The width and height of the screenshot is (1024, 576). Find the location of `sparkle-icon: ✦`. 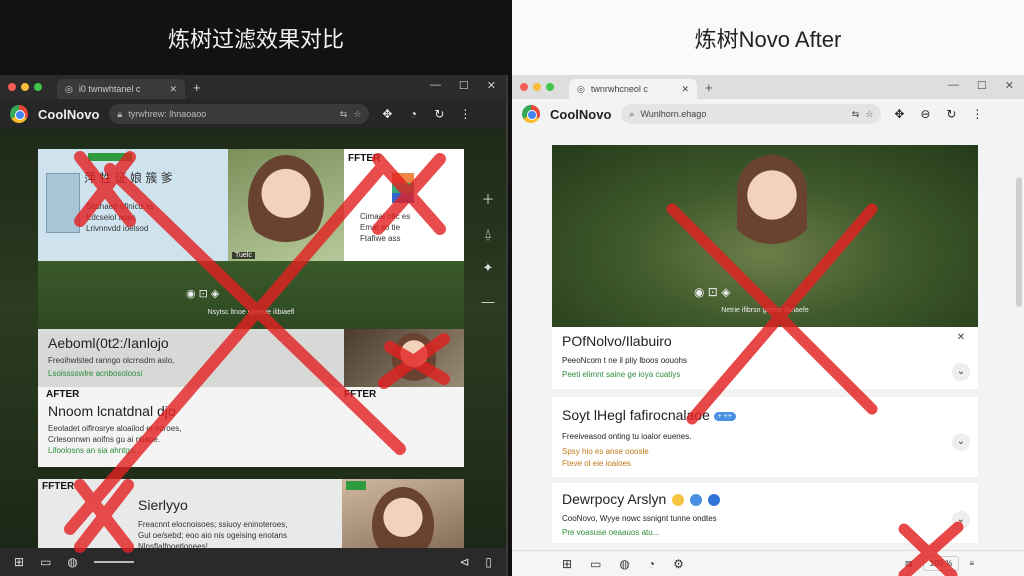

sparkle-icon: ✦ is located at coordinates (488, 268).